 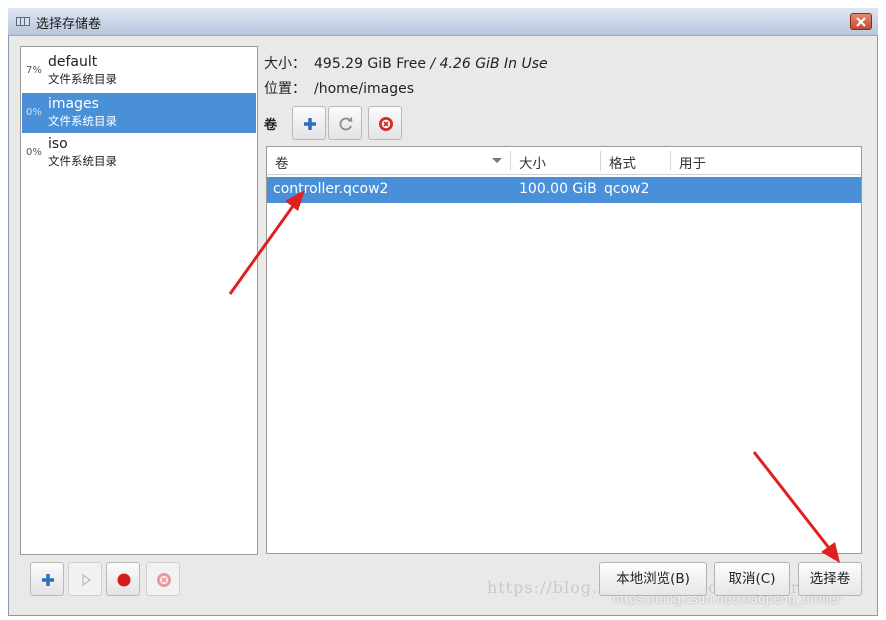 I want to click on window-title: 选择存储卷, so click(x=69, y=24).